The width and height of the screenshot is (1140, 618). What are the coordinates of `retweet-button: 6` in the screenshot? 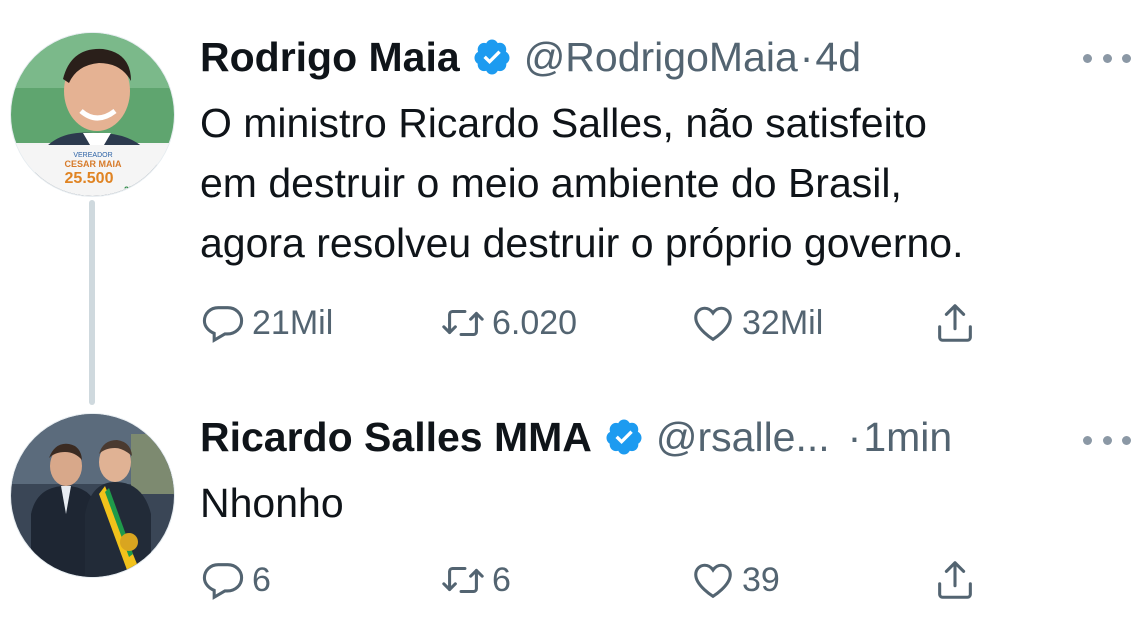 It's located at (475, 580).